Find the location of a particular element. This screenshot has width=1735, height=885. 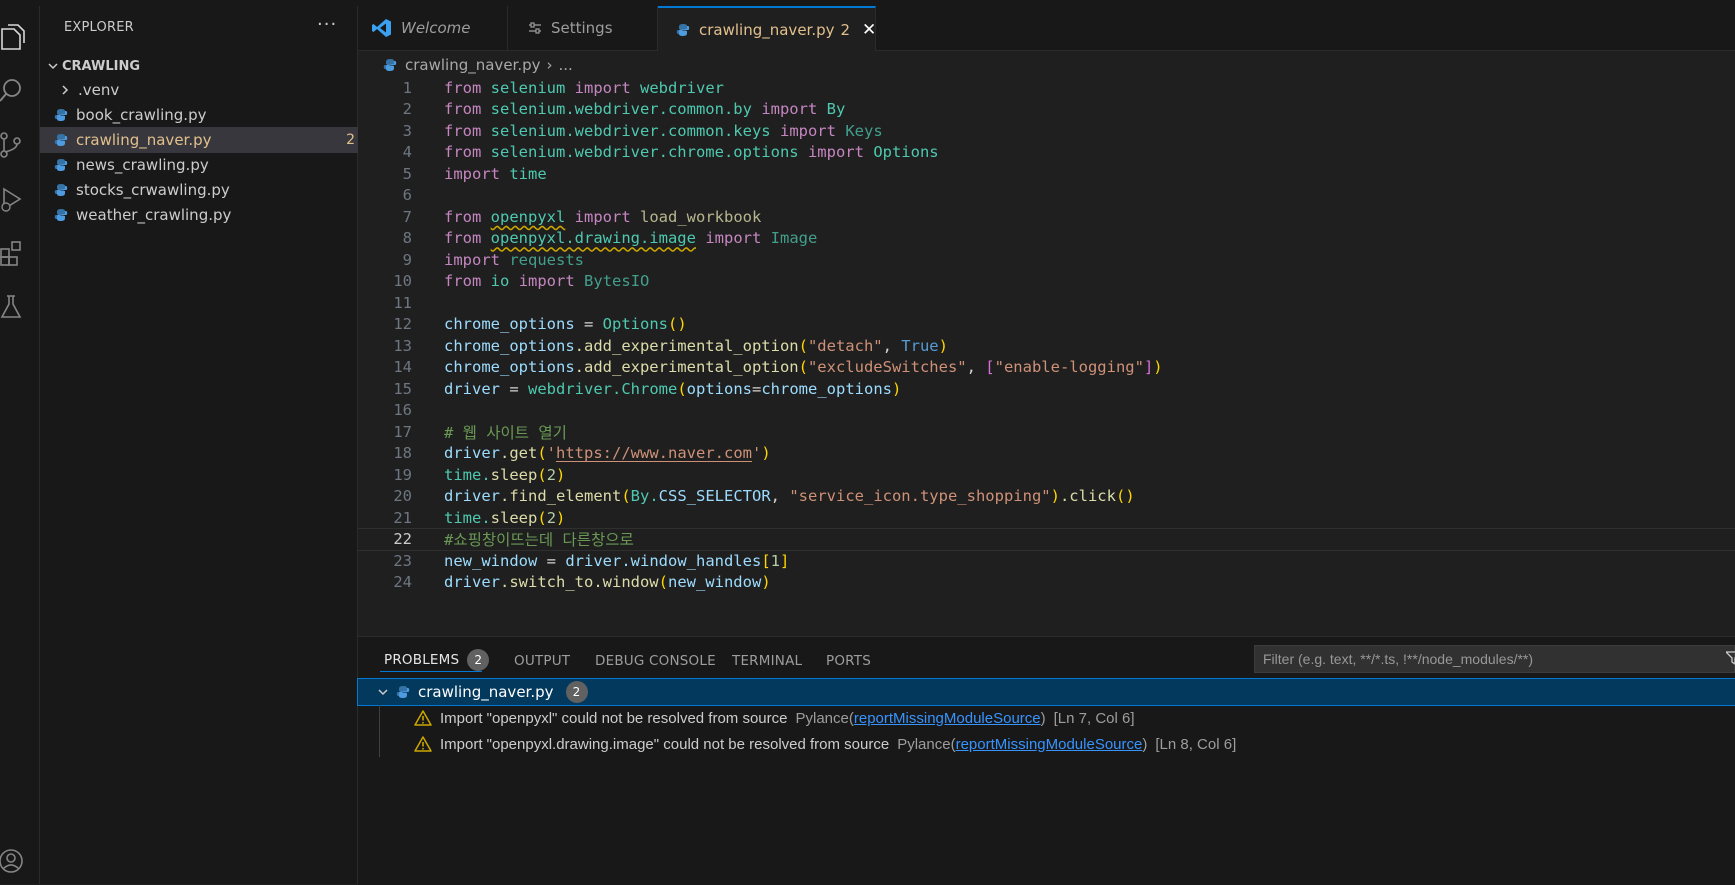

code-line: 10 from io import BytesIO is located at coordinates (1046, 282).